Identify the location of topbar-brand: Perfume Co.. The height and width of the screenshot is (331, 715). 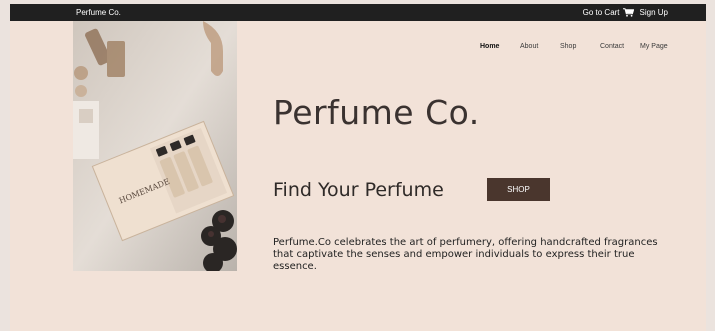
(98, 12).